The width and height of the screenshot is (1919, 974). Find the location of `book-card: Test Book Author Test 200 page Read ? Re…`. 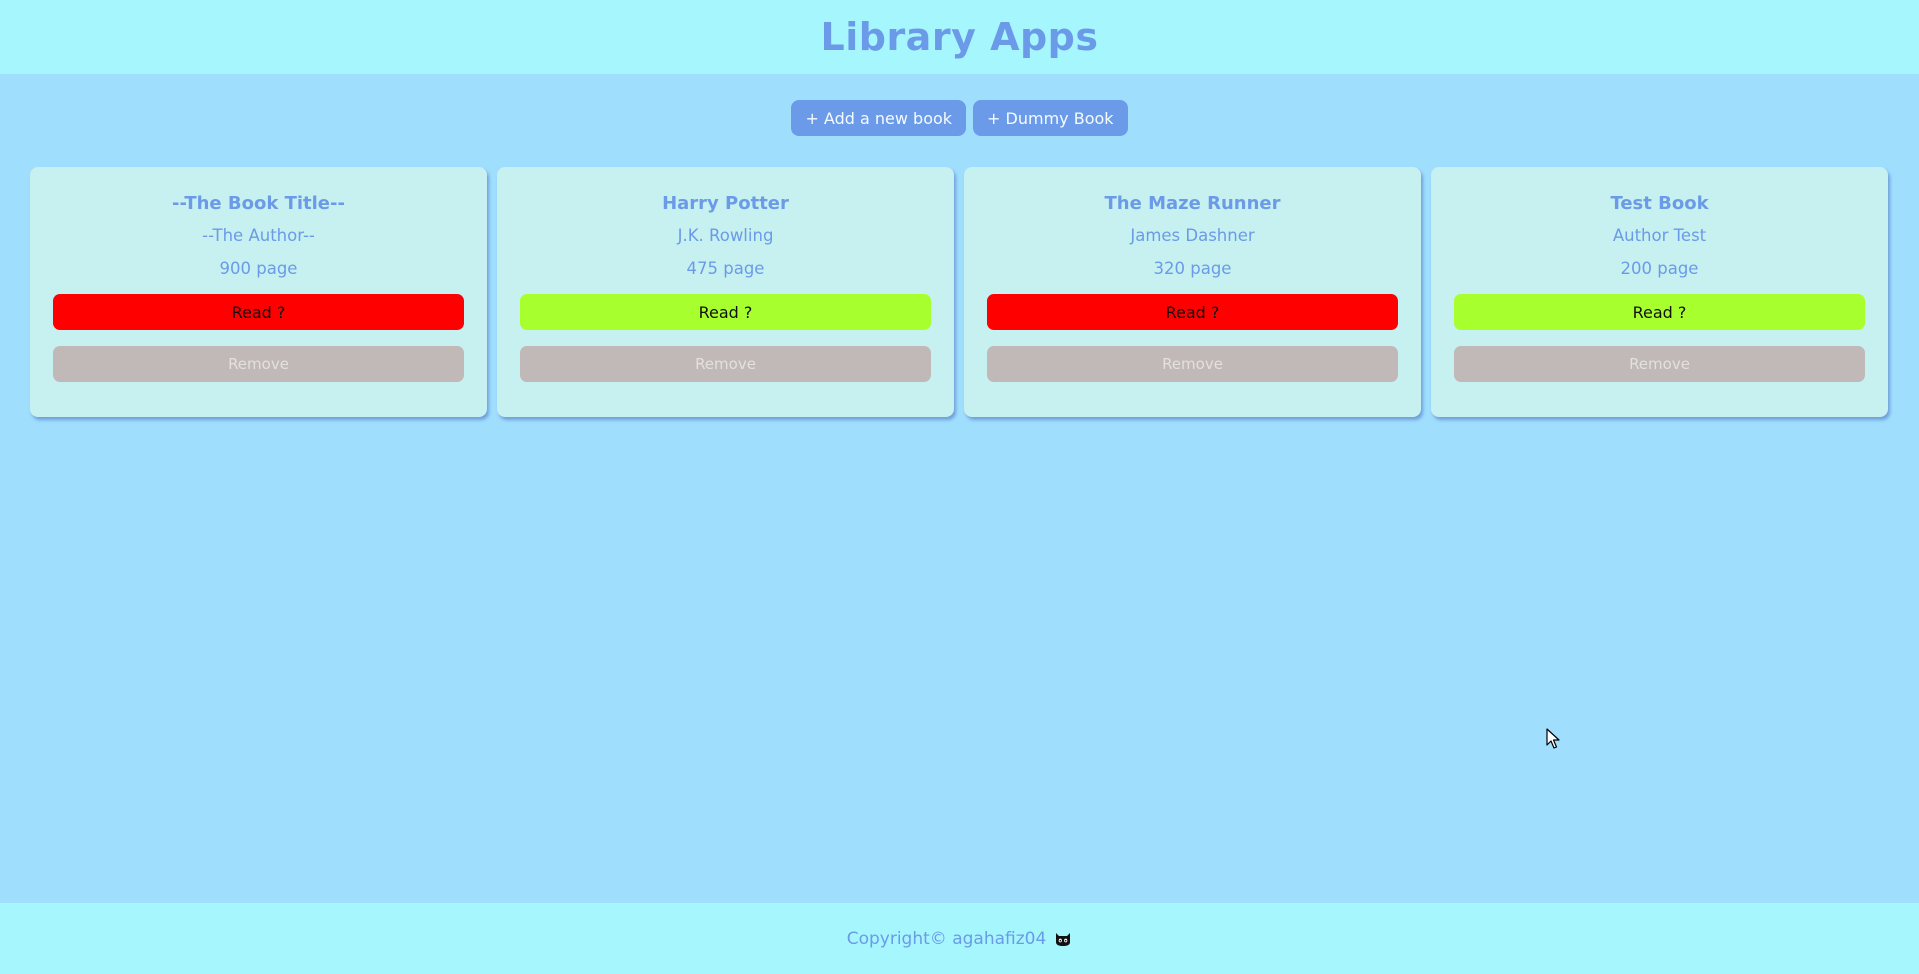

book-card: Test Book Author Test 200 page Read ? Re… is located at coordinates (1659, 292).